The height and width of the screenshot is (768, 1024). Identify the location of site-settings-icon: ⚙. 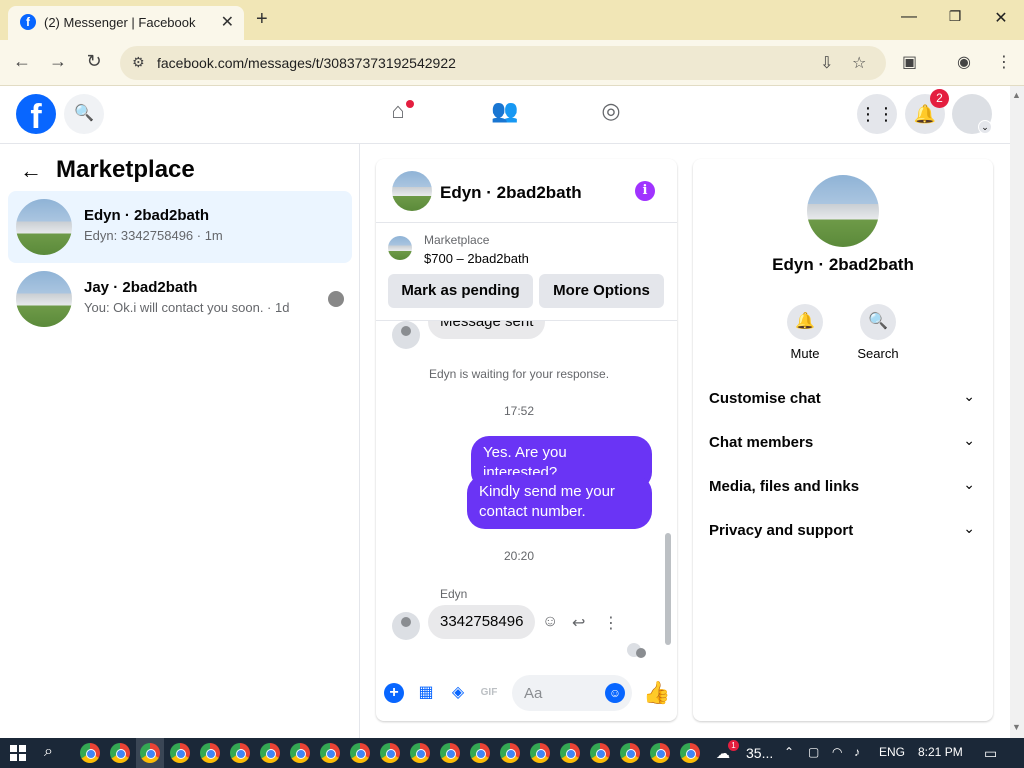
(138, 62).